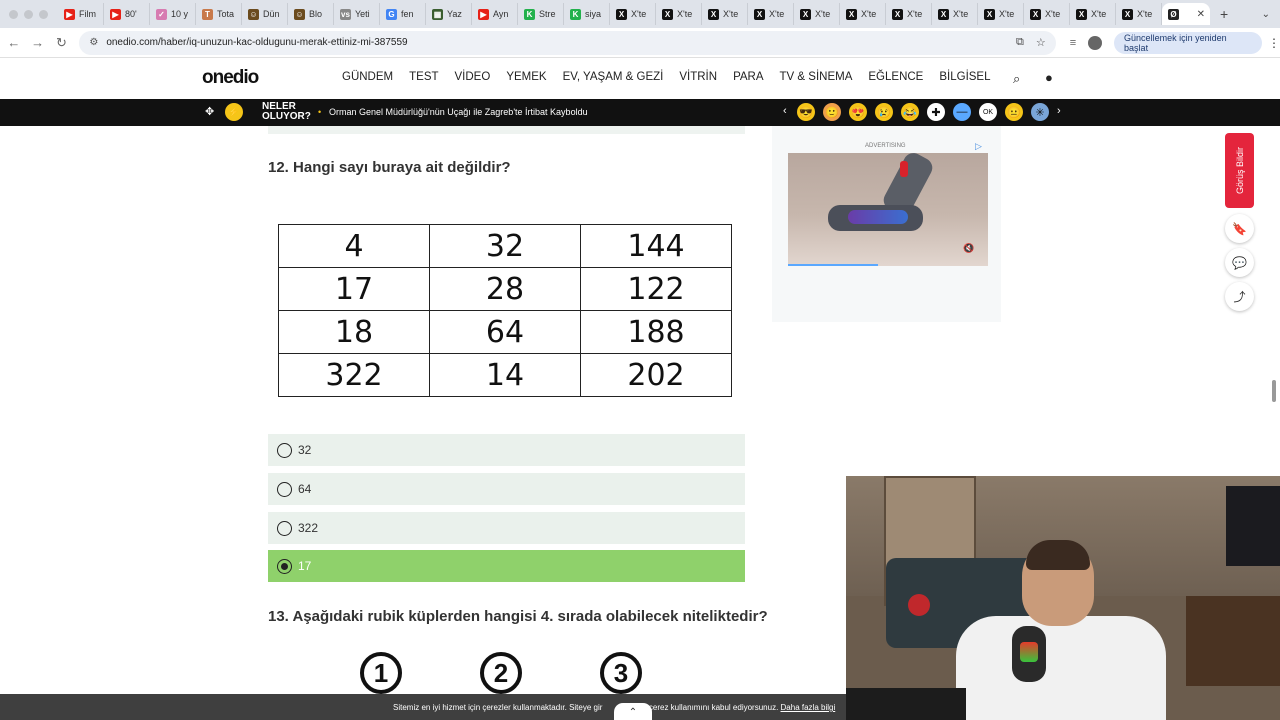 The height and width of the screenshot is (720, 1280). I want to click on chevron-left-icon: ‹, so click(785, 111).